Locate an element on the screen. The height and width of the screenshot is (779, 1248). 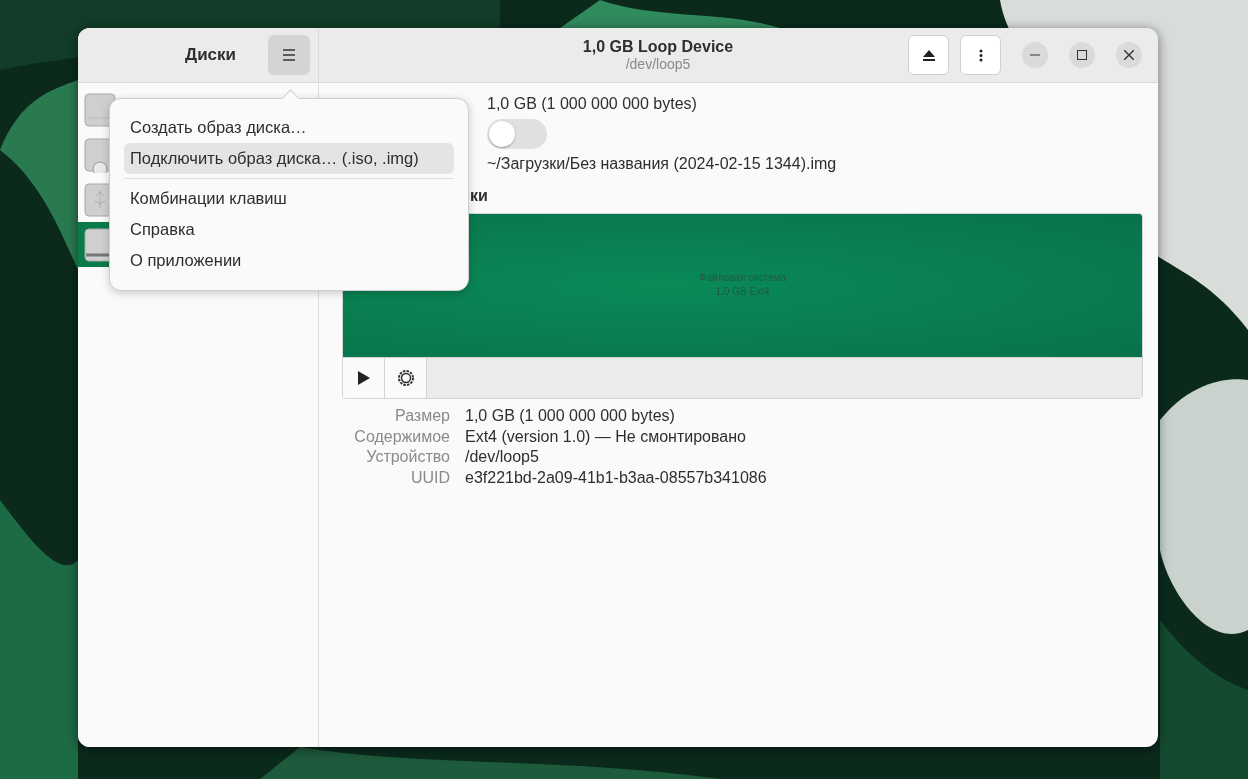
minimize-icon is located at coordinates (1035, 55).